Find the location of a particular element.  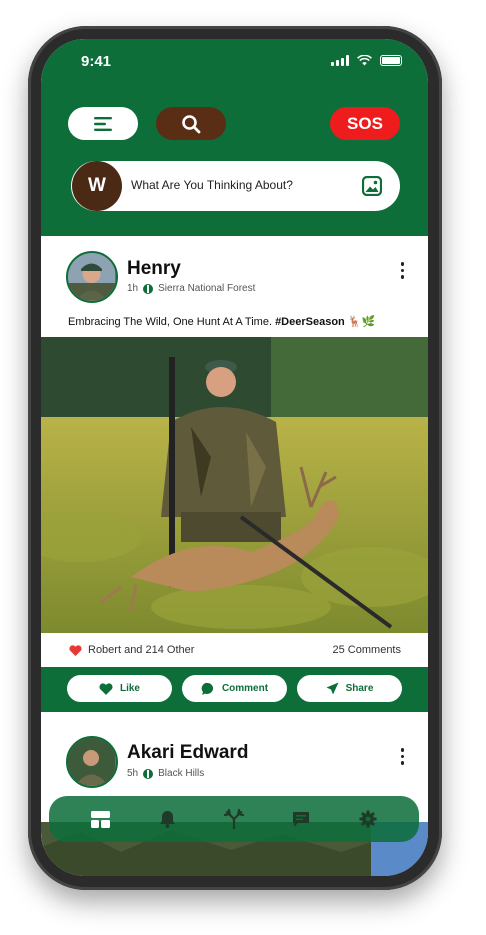

post-meta: 5h Black Hills is located at coordinates (165, 773).